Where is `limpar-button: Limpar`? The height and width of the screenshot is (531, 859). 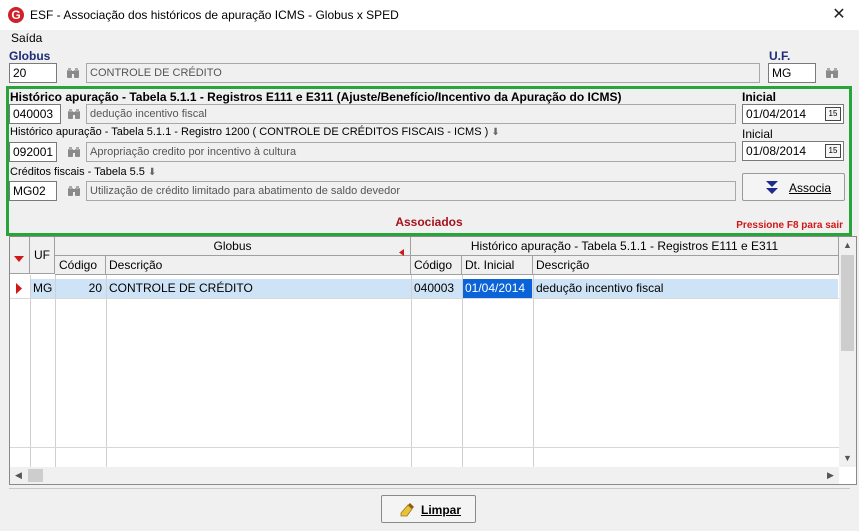 limpar-button: Limpar is located at coordinates (428, 509).